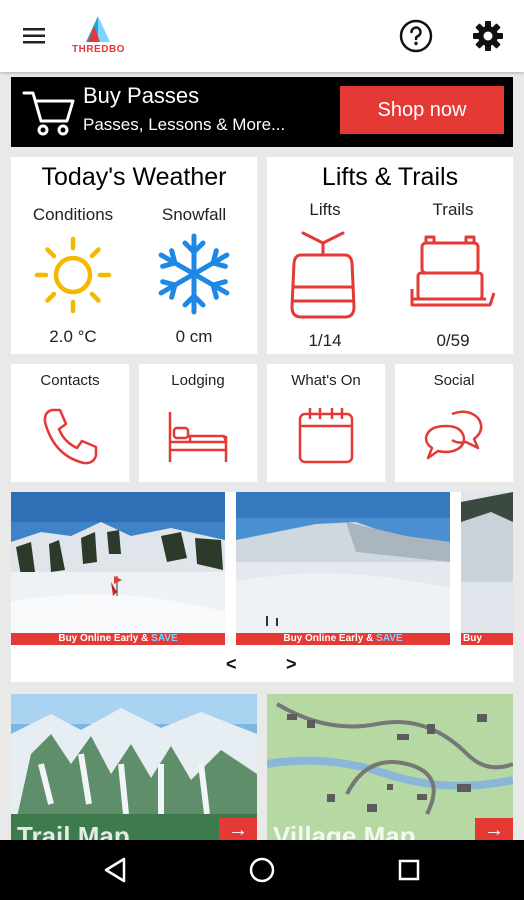 This screenshot has width=524, height=900. Describe the element at coordinates (141, 95) in the screenshot. I see `banner-title: Buy Passes` at that location.